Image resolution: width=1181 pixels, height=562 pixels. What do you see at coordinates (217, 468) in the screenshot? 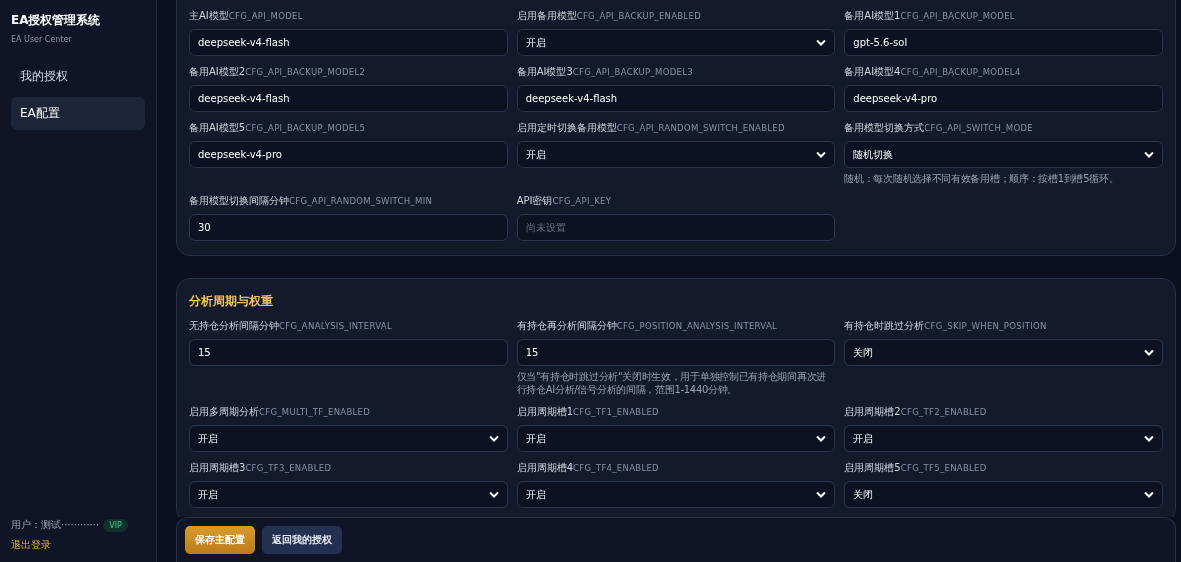
I see `field-label: 启用周期槽3` at bounding box center [217, 468].